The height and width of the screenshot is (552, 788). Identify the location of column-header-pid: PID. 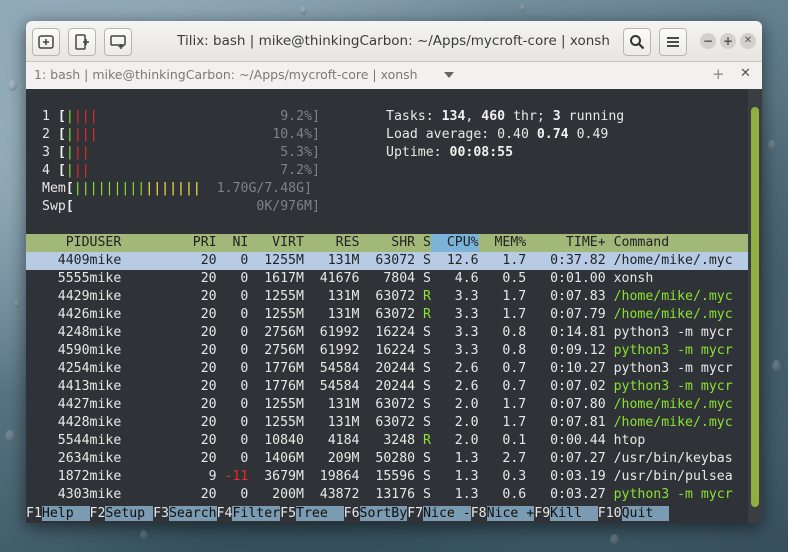
(58, 243).